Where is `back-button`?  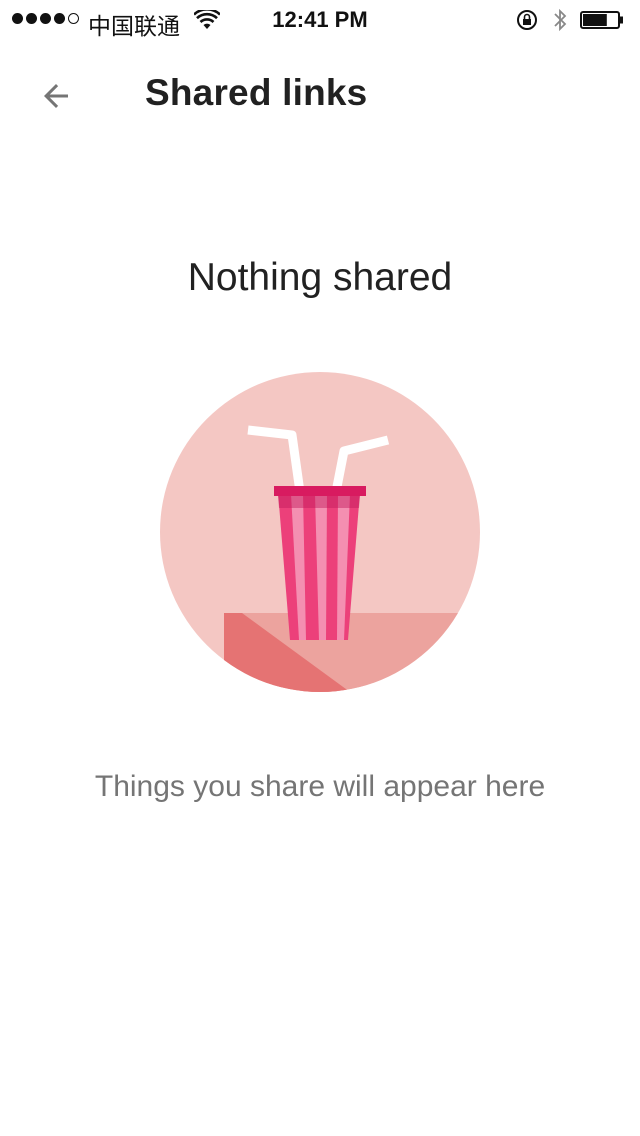 back-button is located at coordinates (56, 96).